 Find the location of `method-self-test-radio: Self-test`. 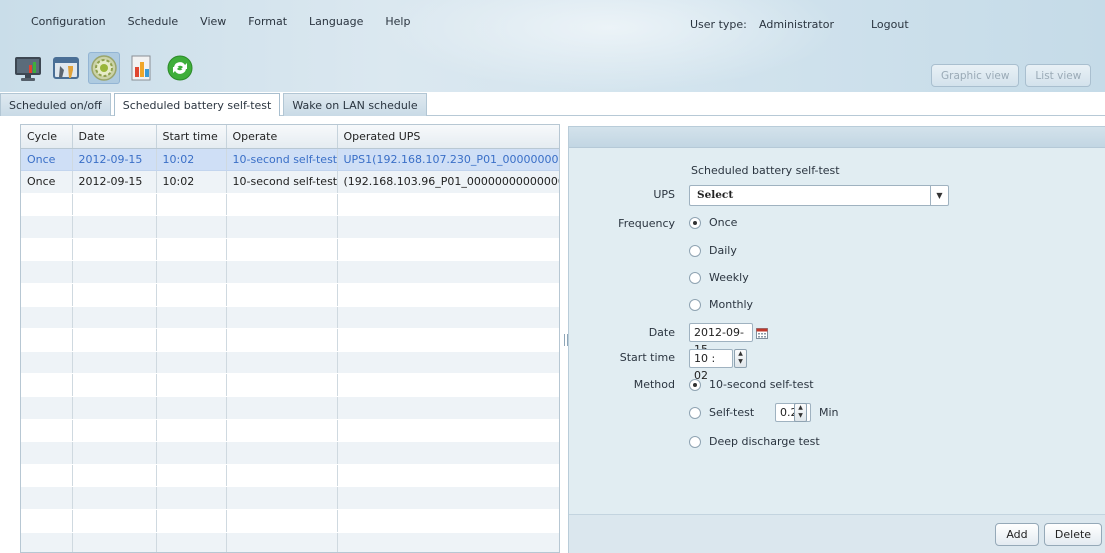

method-self-test-radio: Self-test is located at coordinates (721, 412).